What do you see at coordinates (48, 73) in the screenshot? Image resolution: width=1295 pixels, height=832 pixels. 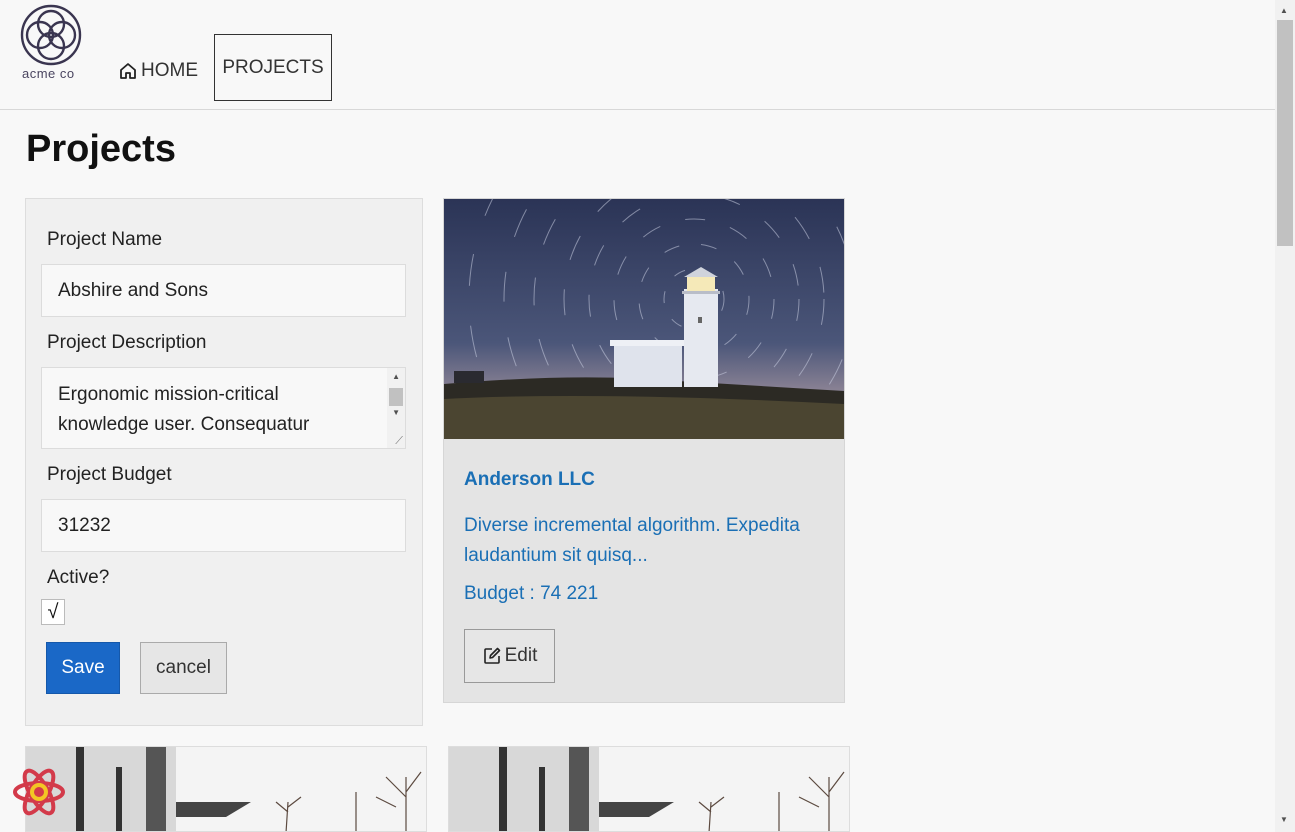 I see `logo-text: acme co` at bounding box center [48, 73].